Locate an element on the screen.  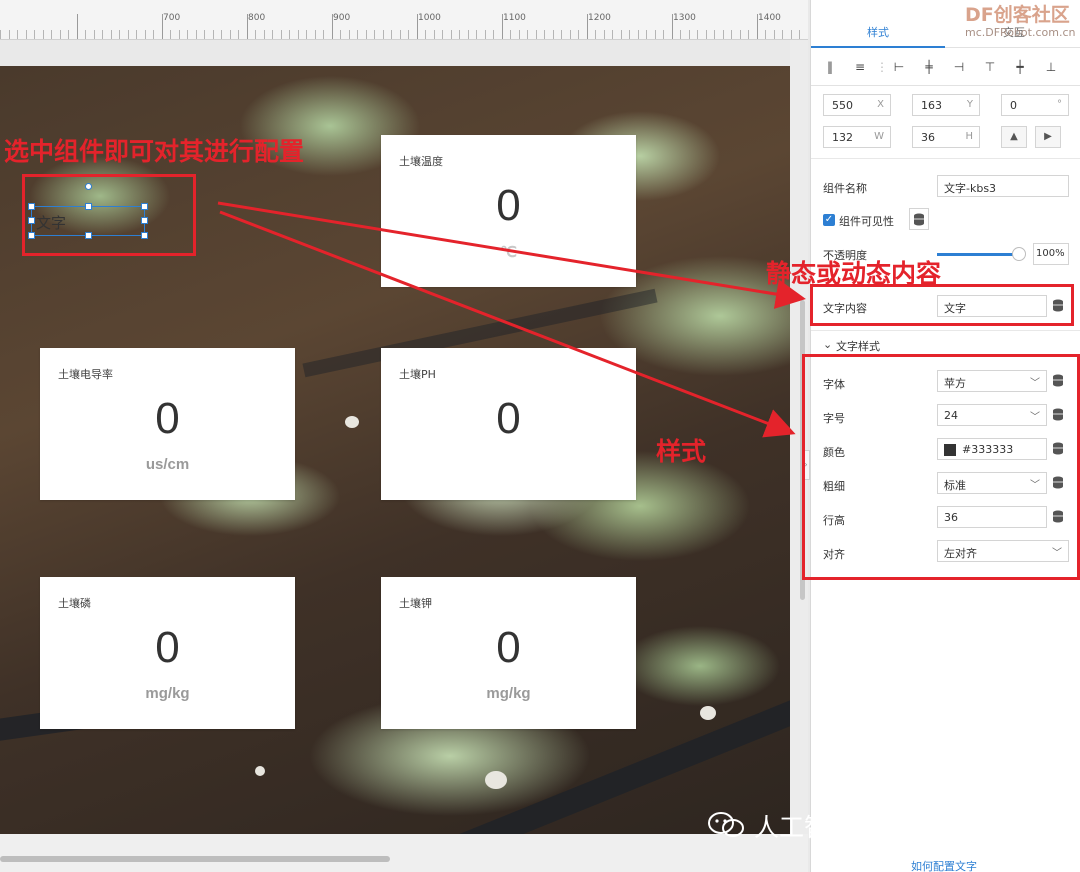
arrow-to-content is located at coordinates (511, 255).